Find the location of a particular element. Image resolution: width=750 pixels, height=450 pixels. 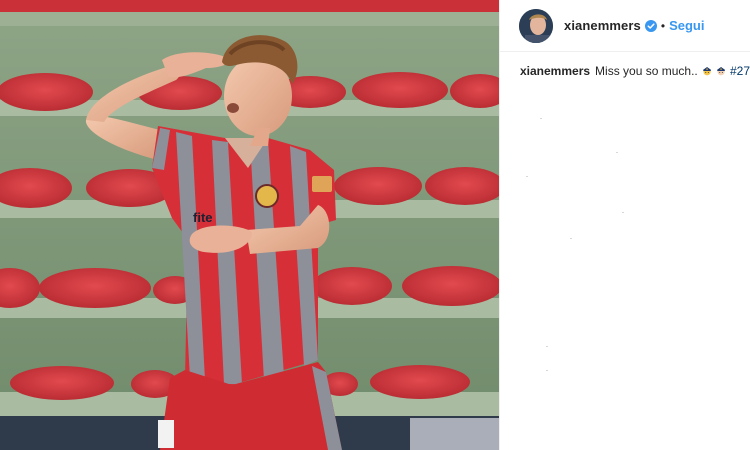

follow-button: Segui is located at coordinates (686, 25).